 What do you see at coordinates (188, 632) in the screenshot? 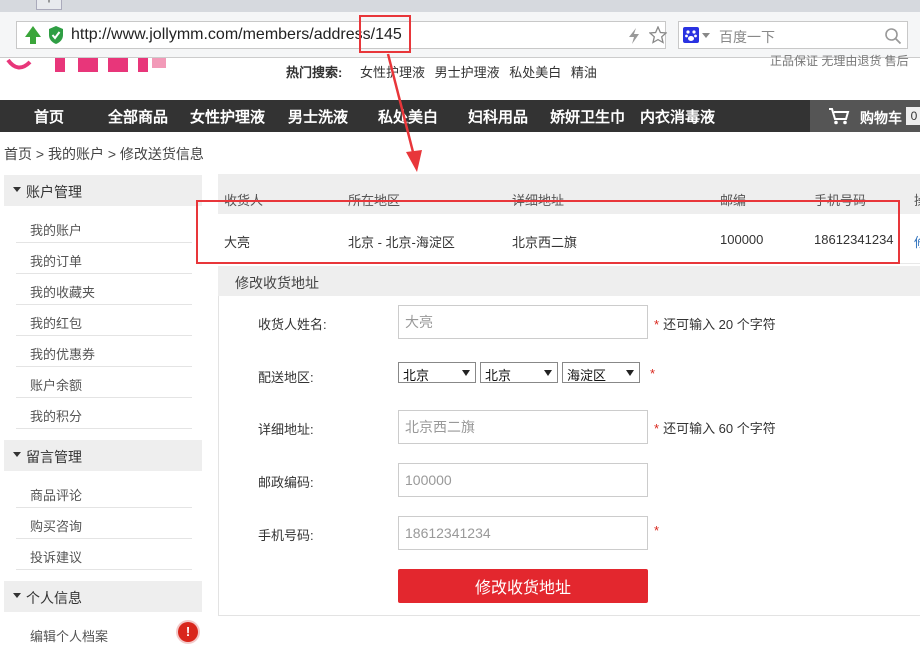
I see `notification-badge: !` at bounding box center [188, 632].